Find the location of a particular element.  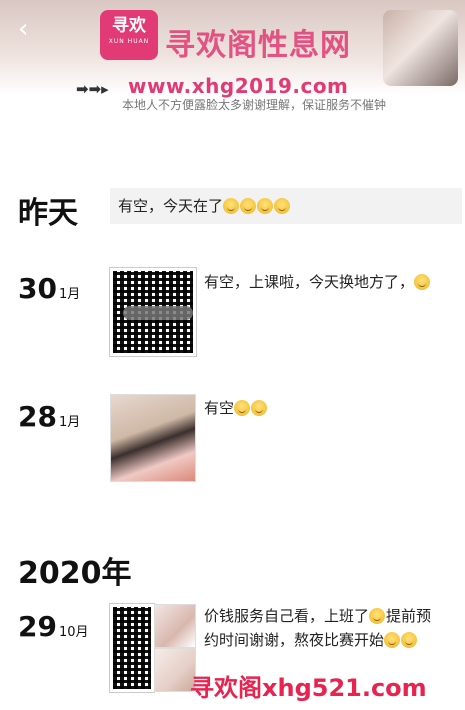

profile-header: ‹ 寻欢 XUN HUAN 寻欢阁性息网 ➡➡▸ www.xhg2019.com is located at coordinates (232, 49).